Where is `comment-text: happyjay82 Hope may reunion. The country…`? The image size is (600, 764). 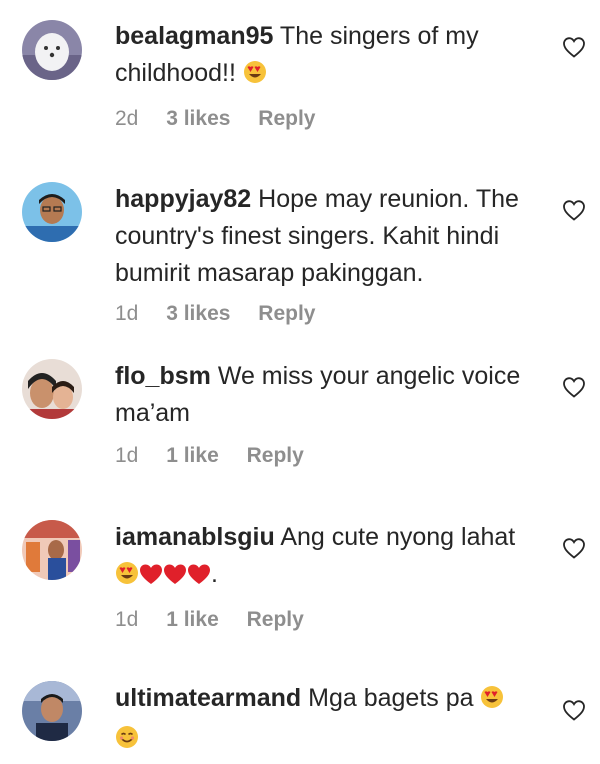
comment-text: happyjay82 Hope may reunion. The country… is located at coordinates (325, 236).